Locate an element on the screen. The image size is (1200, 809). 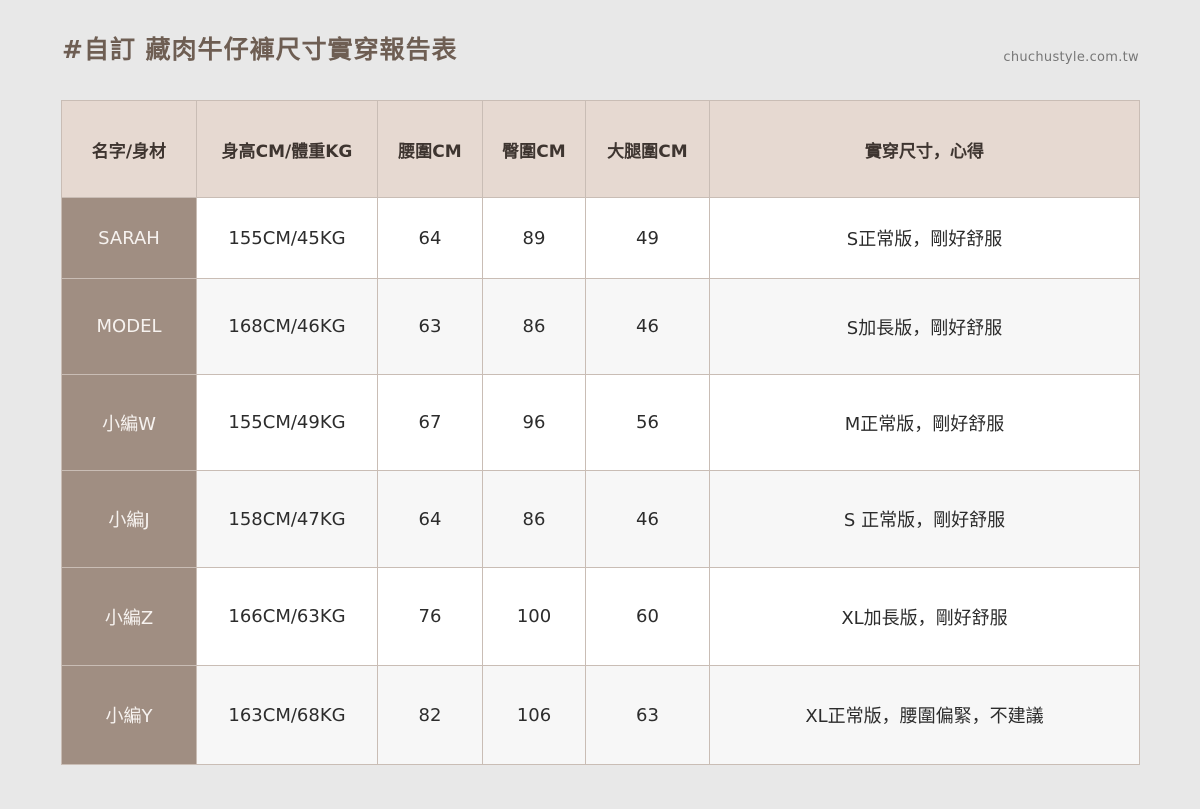
cell-fit-note: S 正常版，剛好舒服 is located at coordinates (924, 519).